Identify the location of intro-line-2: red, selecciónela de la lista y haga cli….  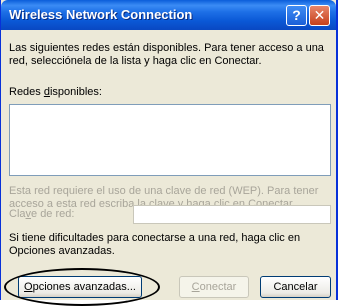
(135, 61).